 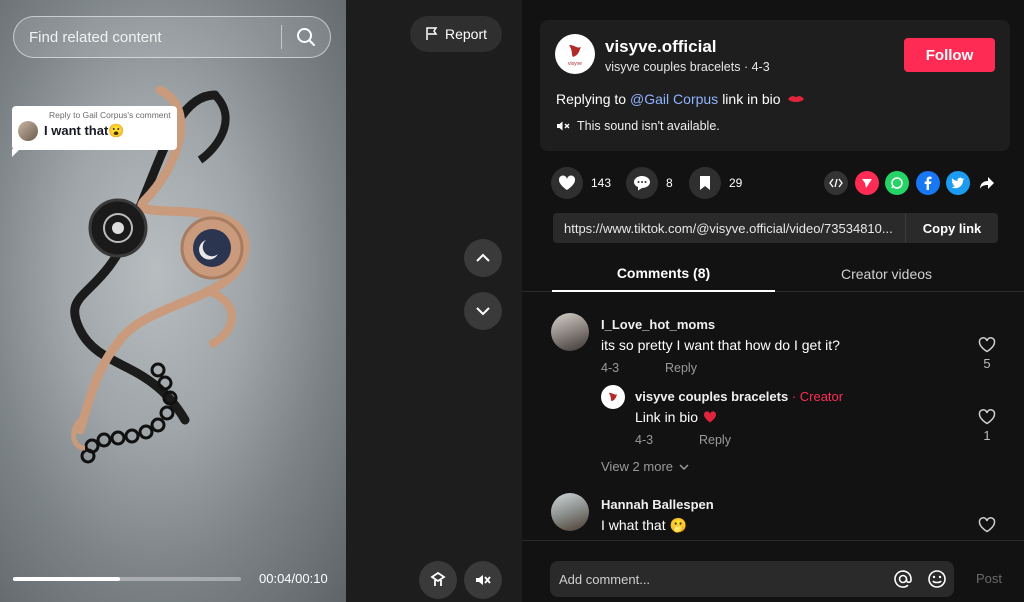 I want to click on like-count: 143, so click(x=601, y=183).